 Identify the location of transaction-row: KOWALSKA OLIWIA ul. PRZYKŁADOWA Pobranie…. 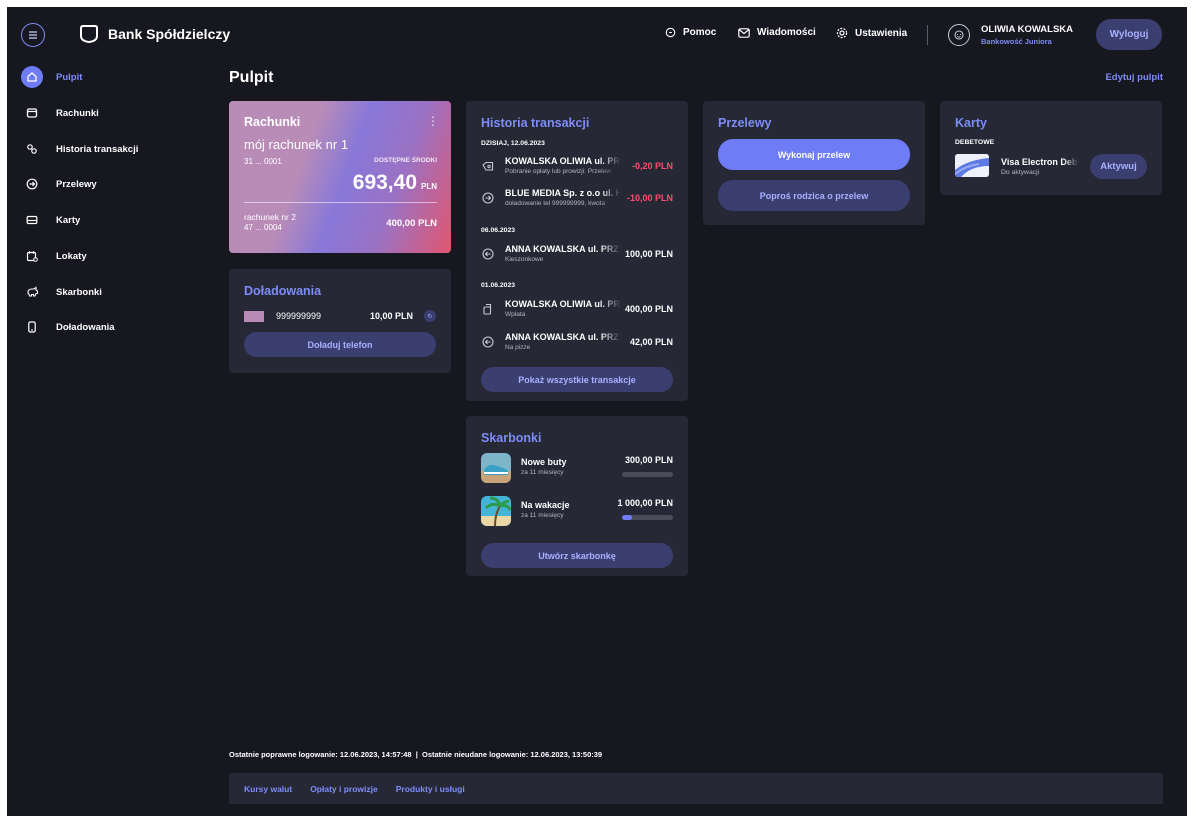
(577, 168).